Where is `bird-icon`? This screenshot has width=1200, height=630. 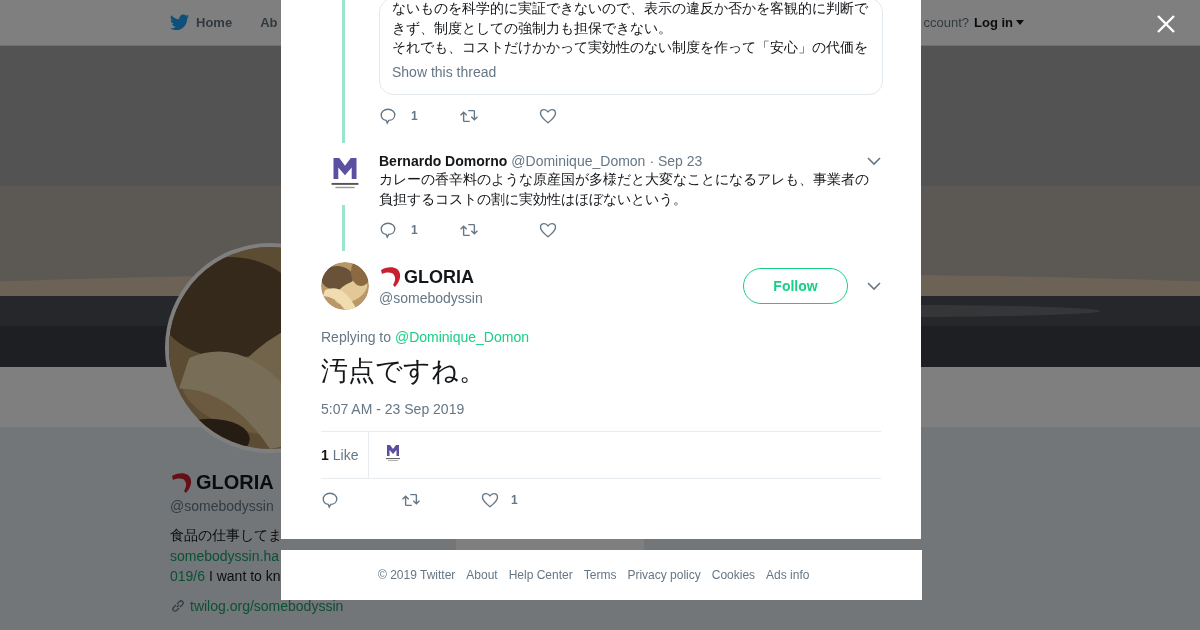
bird-icon is located at coordinates (180, 22).